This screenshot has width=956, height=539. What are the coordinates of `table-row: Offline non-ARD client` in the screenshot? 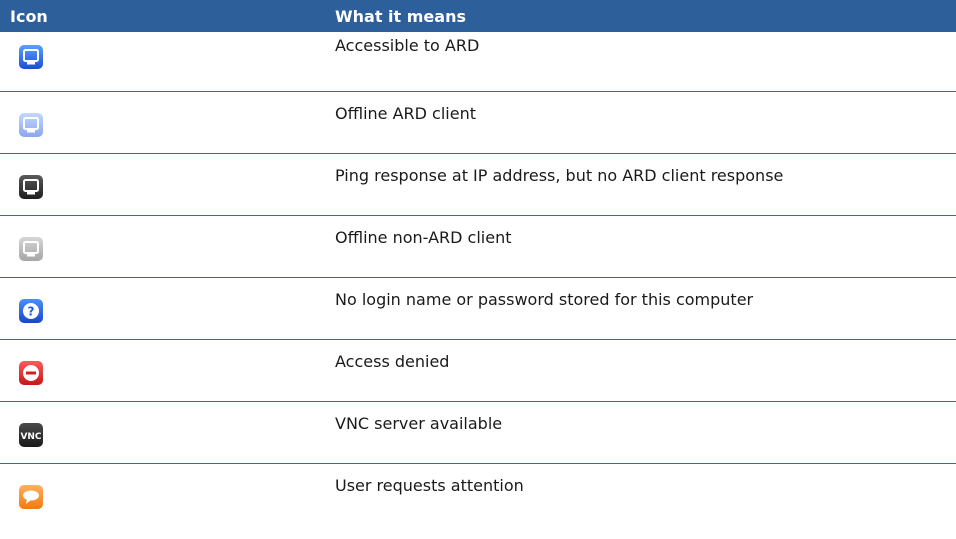 It's located at (478, 247).